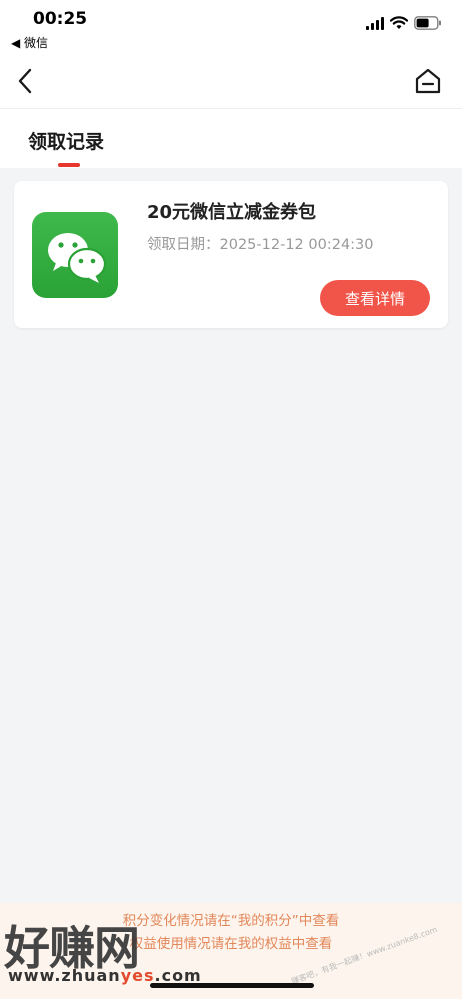 Image resolution: width=462 pixels, height=999 pixels. I want to click on status-icons, so click(404, 23).